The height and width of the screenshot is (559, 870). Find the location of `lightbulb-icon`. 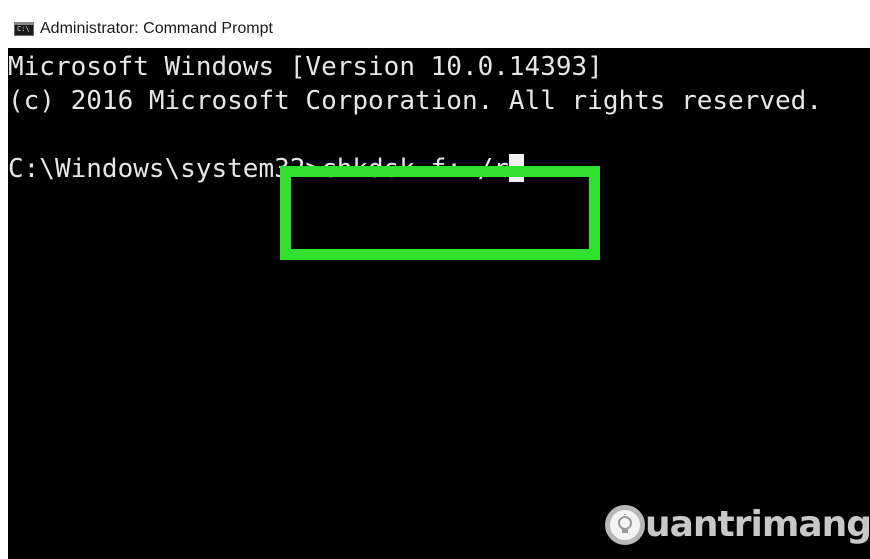

lightbulb-icon is located at coordinates (625, 524).